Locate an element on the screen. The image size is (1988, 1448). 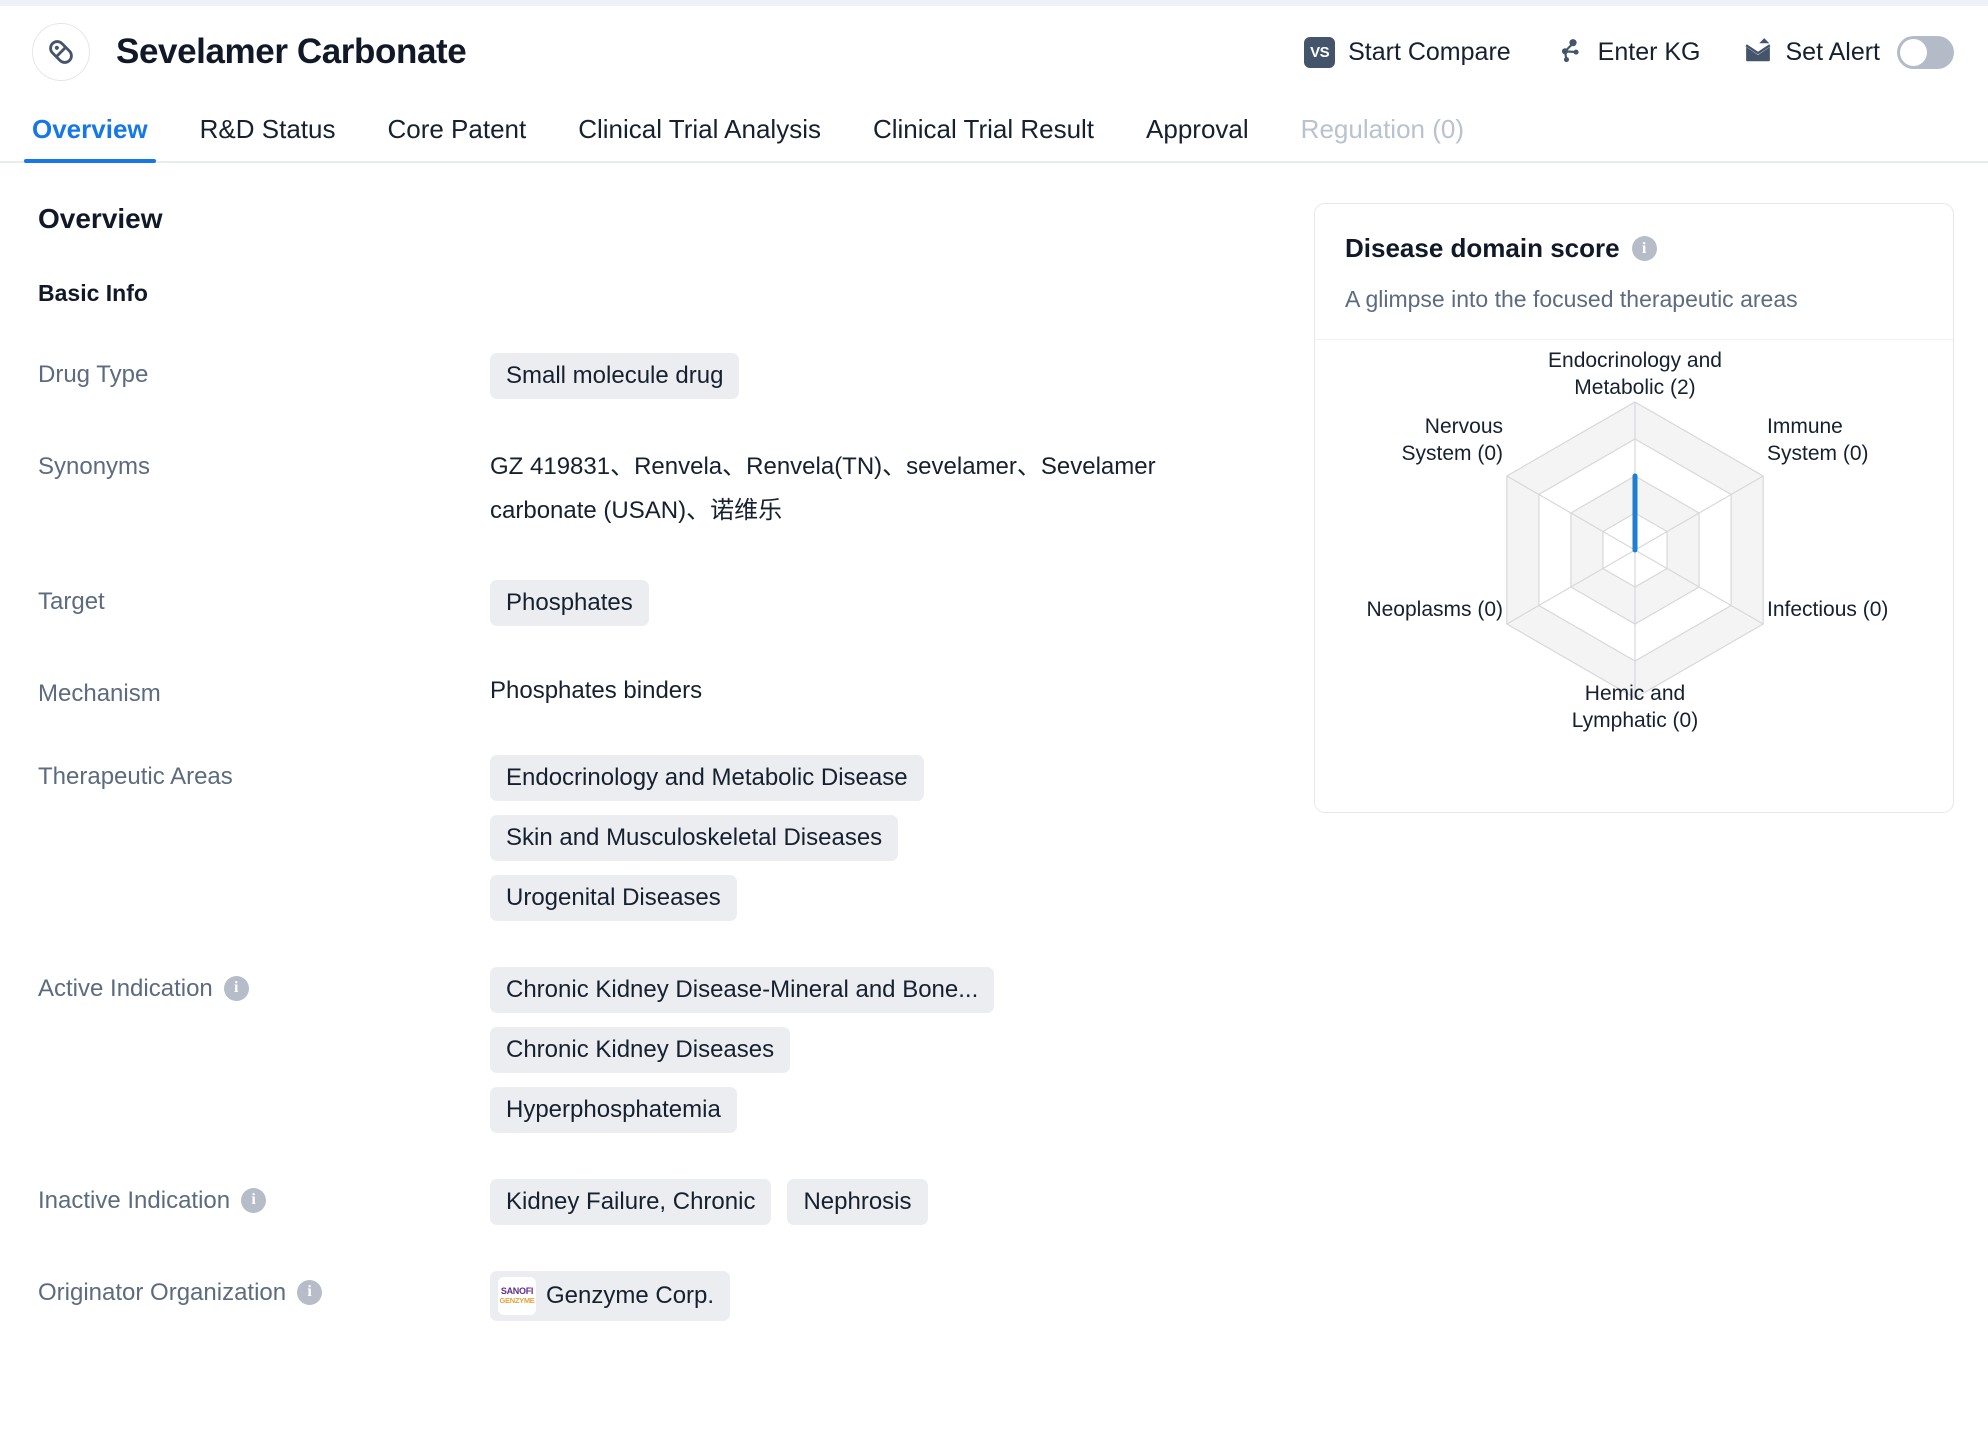
set-alert-button: Set Alert is located at coordinates (1848, 52).